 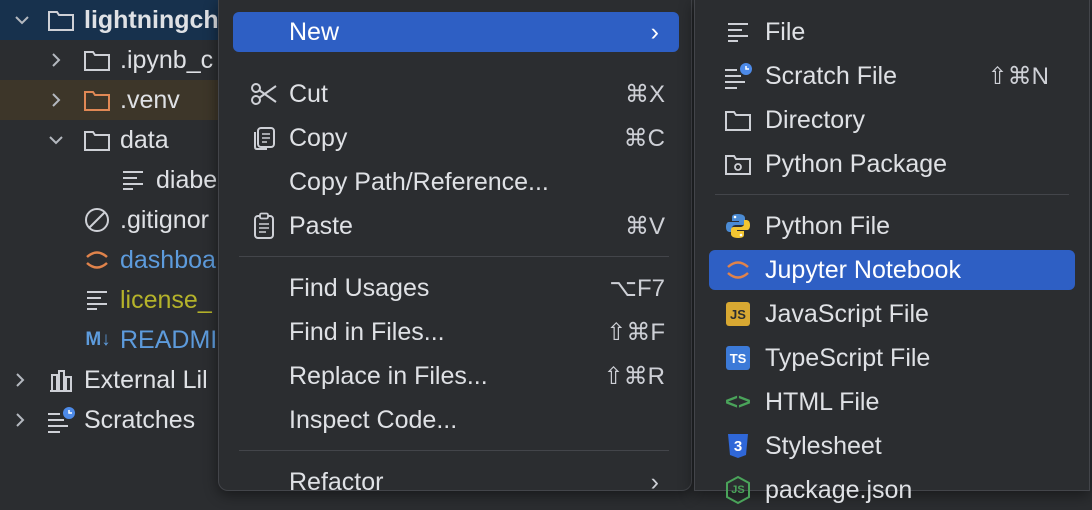 I want to click on javascript-icon: JS, so click(x=738, y=314).